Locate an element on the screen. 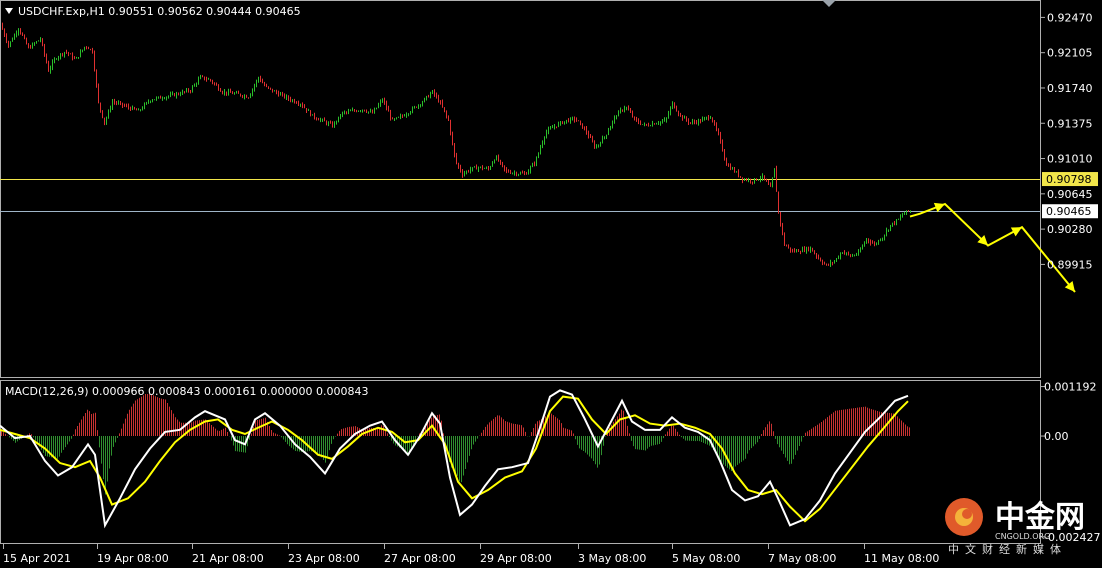 This screenshot has width=1102, height=568. time-tick-label: 3 May 08:00 is located at coordinates (612, 558).